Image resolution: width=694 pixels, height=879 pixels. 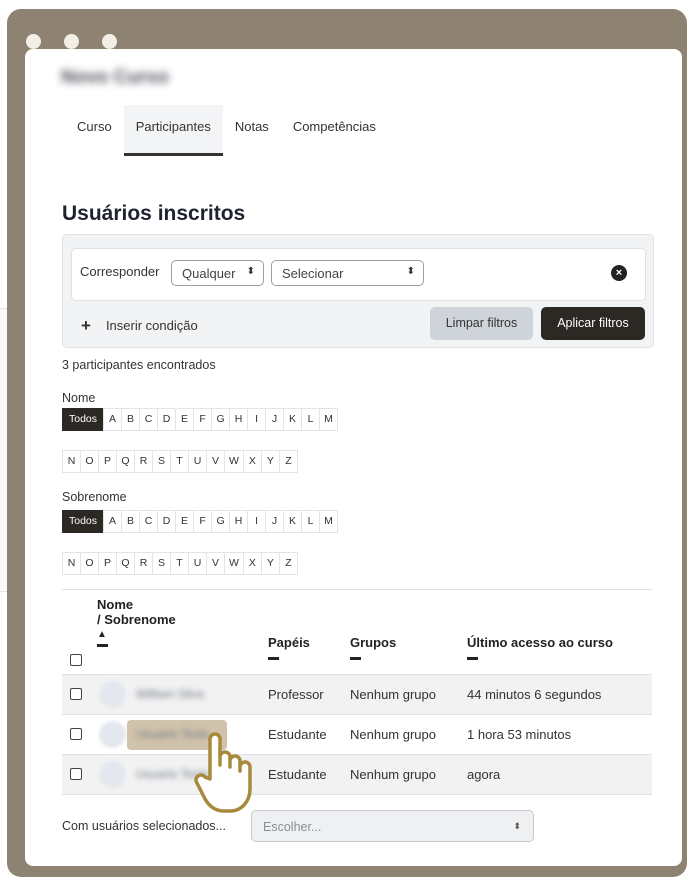 What do you see at coordinates (197, 563) in the screenshot?
I see `last-name-initial-u: U` at bounding box center [197, 563].